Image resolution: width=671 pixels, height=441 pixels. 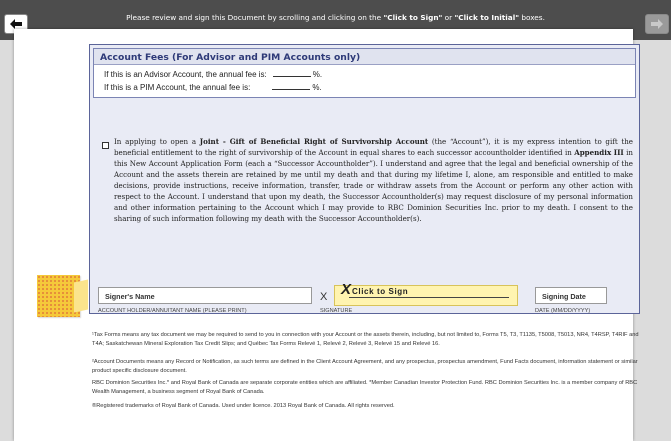 What do you see at coordinates (58, 296) in the screenshot?
I see `sign-here-flag-icon` at bounding box center [58, 296].